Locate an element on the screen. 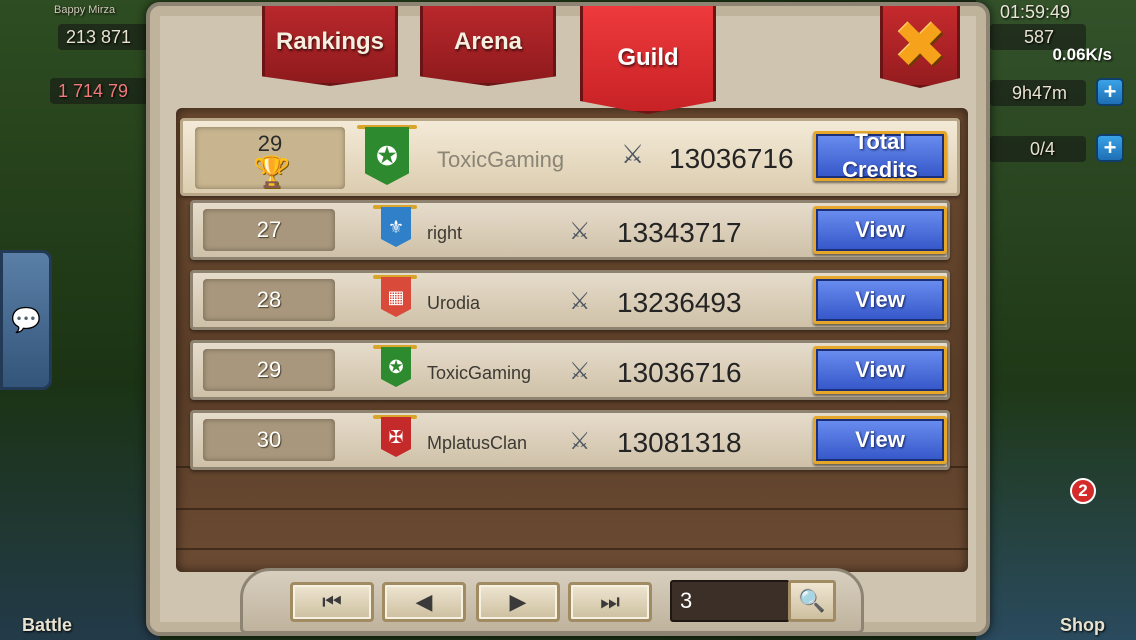  my-guild-name: ToxicGaming is located at coordinates (501, 159).